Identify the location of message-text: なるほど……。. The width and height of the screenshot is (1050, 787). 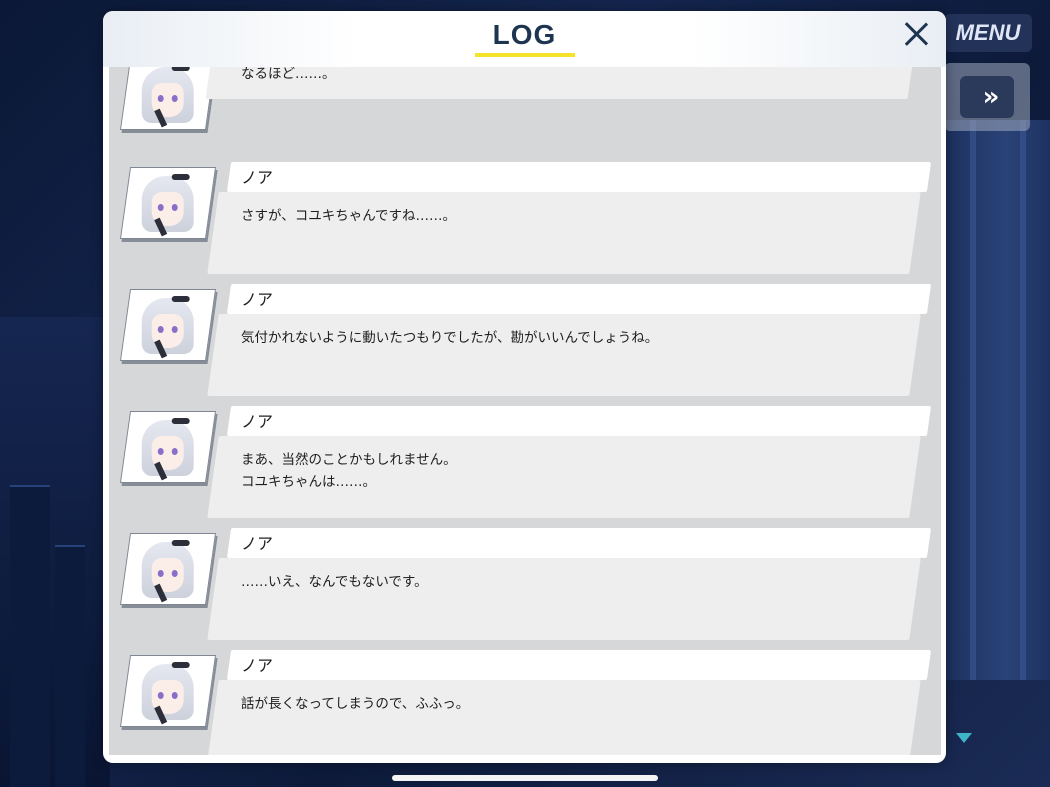
(288, 76).